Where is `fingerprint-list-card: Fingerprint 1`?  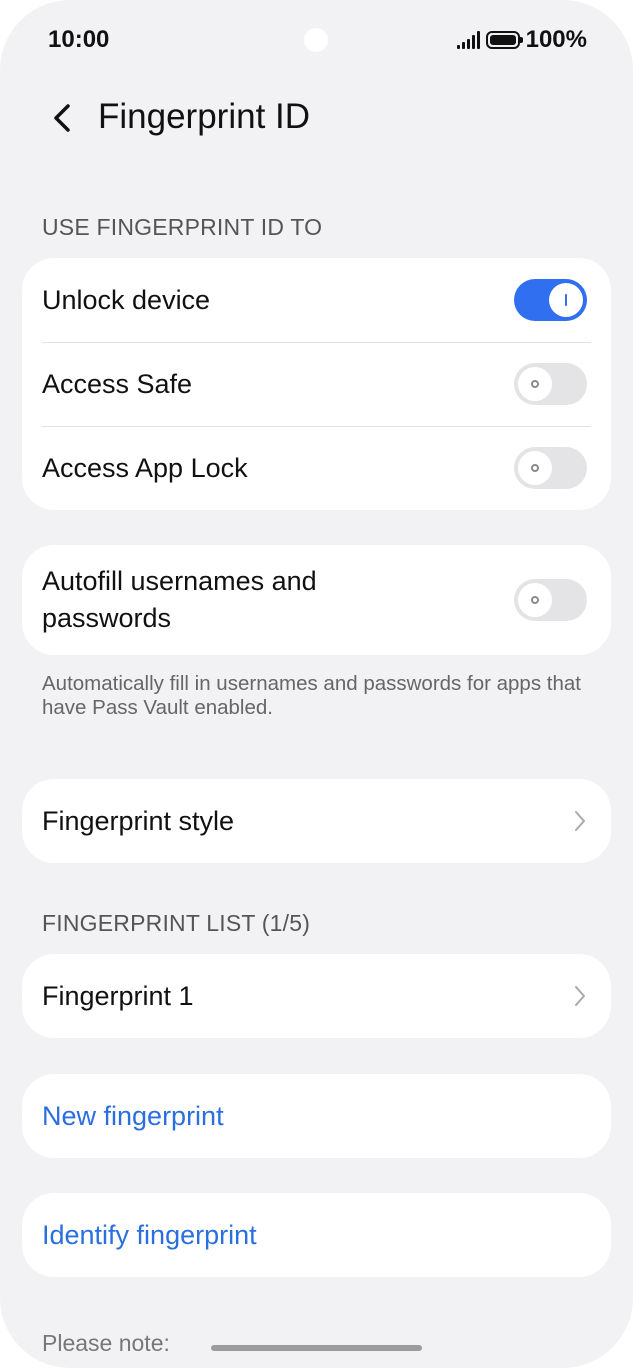 fingerprint-list-card: Fingerprint 1 is located at coordinates (316, 996).